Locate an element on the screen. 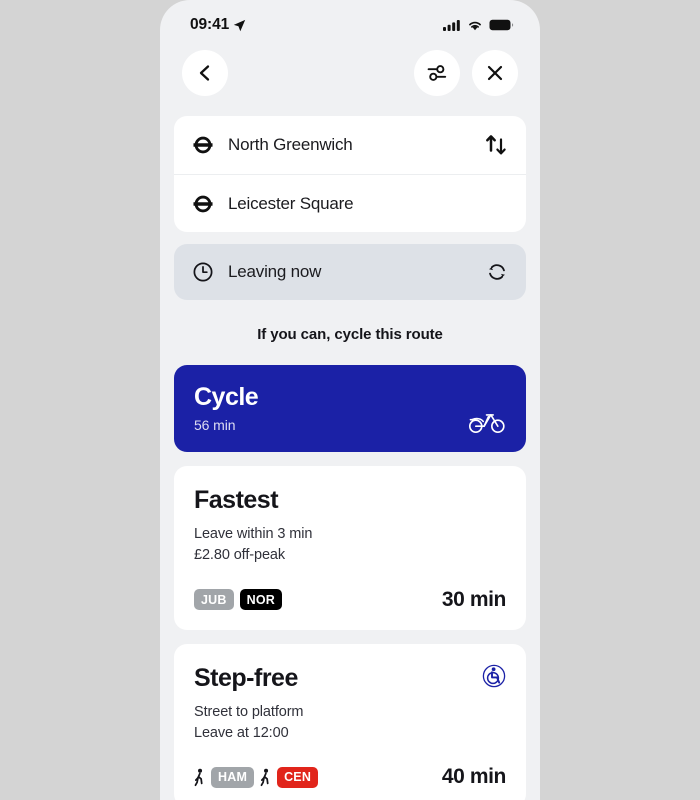  status-bar-left: 09:41 is located at coordinates (218, 25).